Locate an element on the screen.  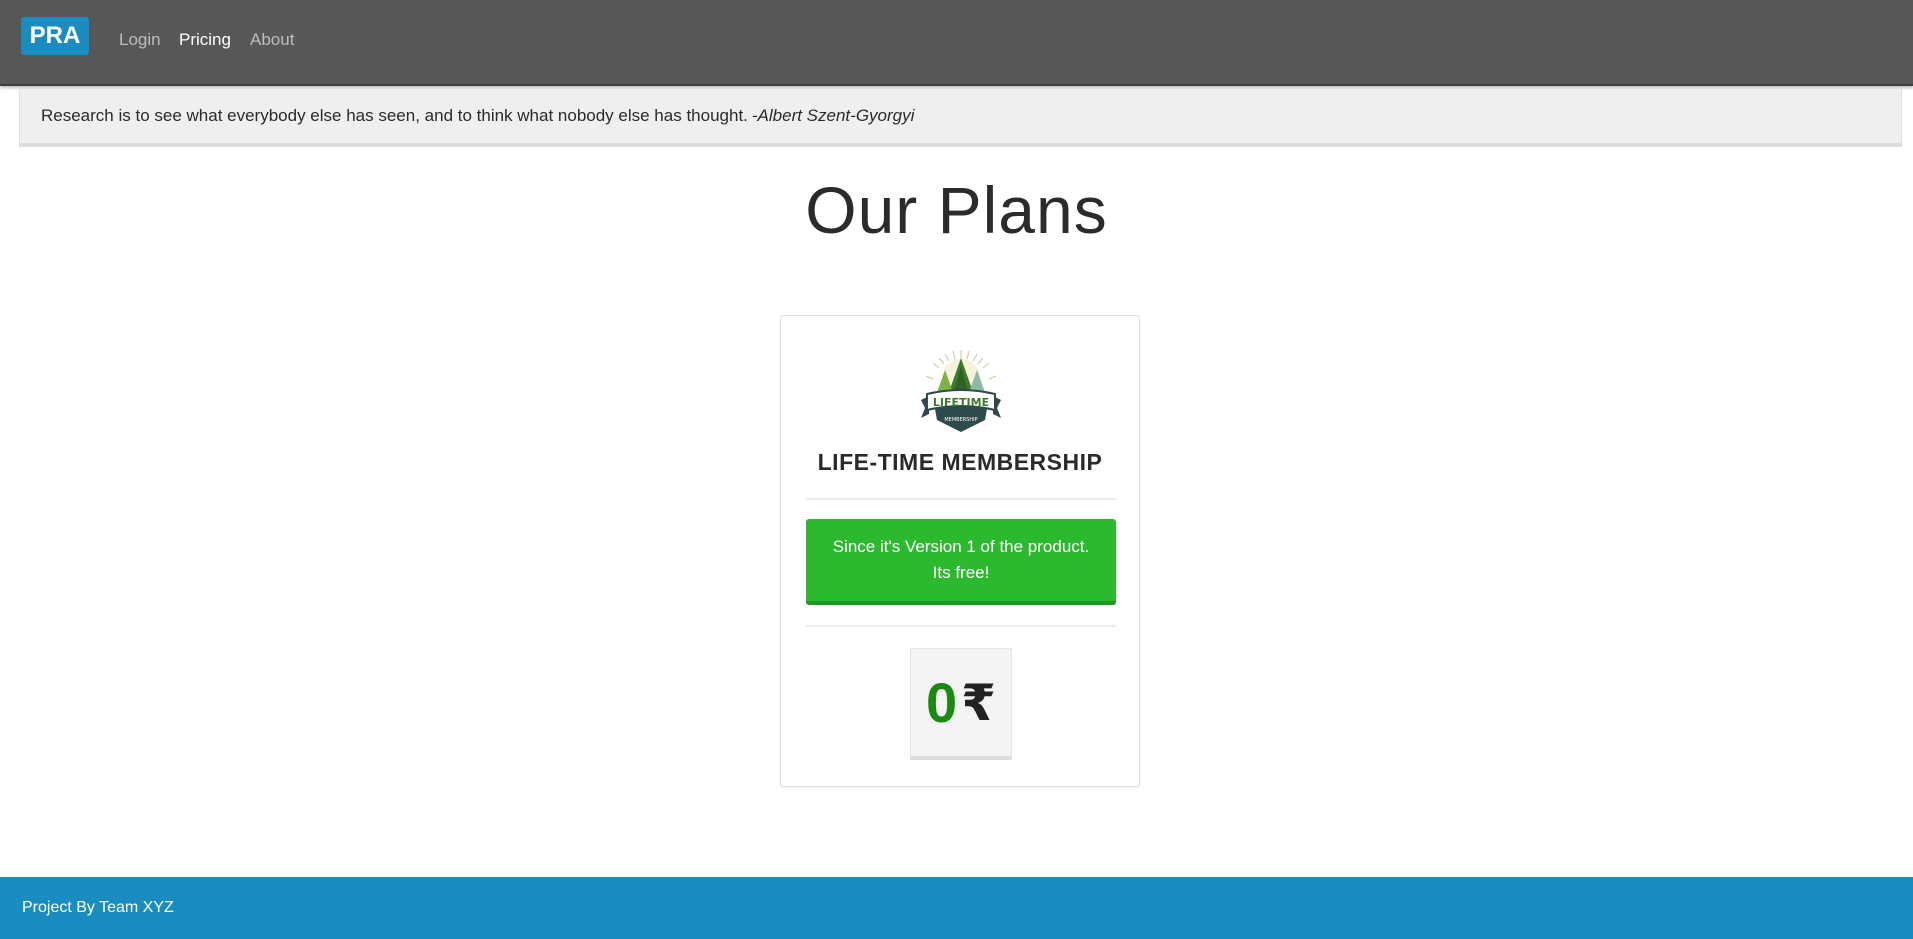
rupee-icon: ₹ is located at coordinates (978, 702).